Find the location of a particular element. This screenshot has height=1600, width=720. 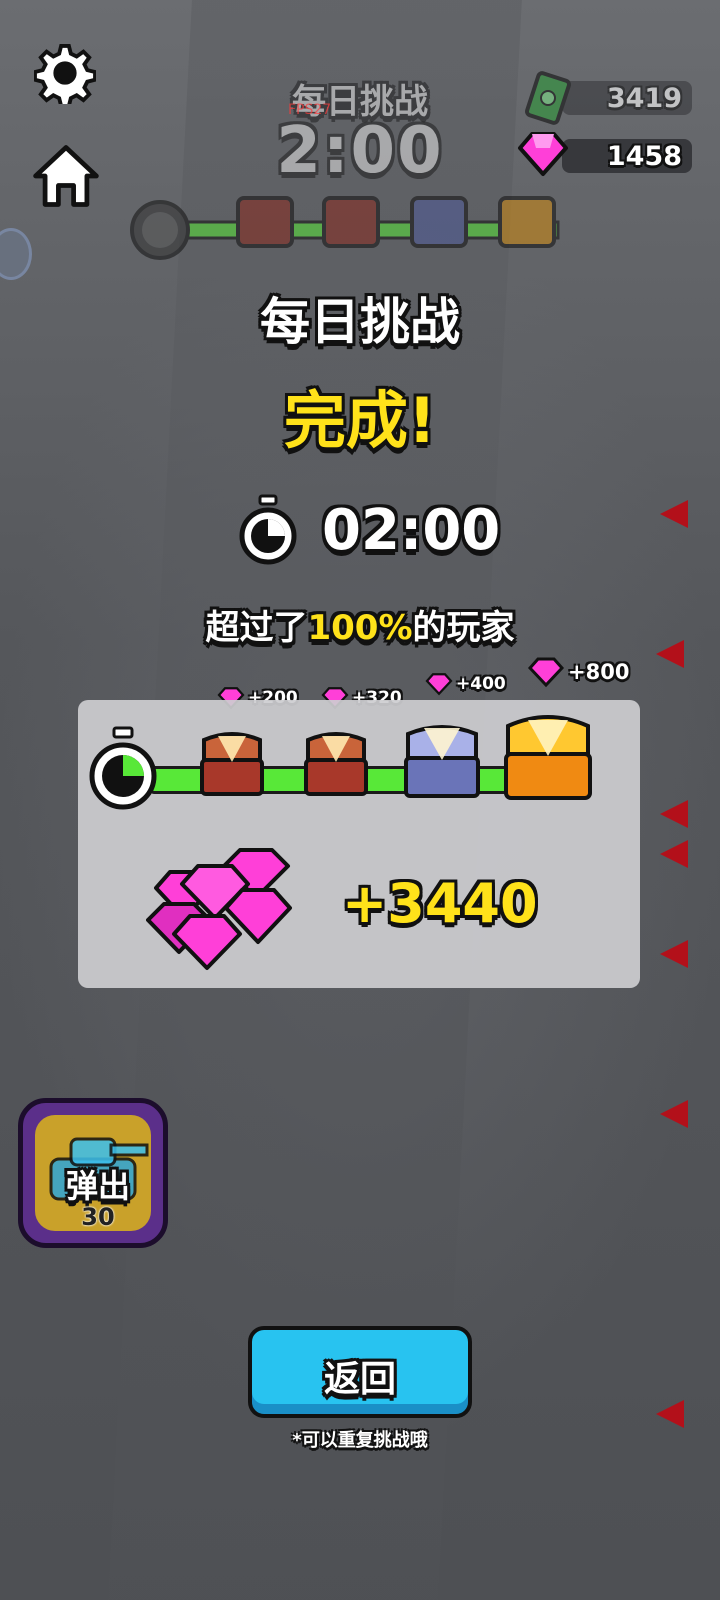

eject-button: 弹出 30 is located at coordinates (93, 1173).